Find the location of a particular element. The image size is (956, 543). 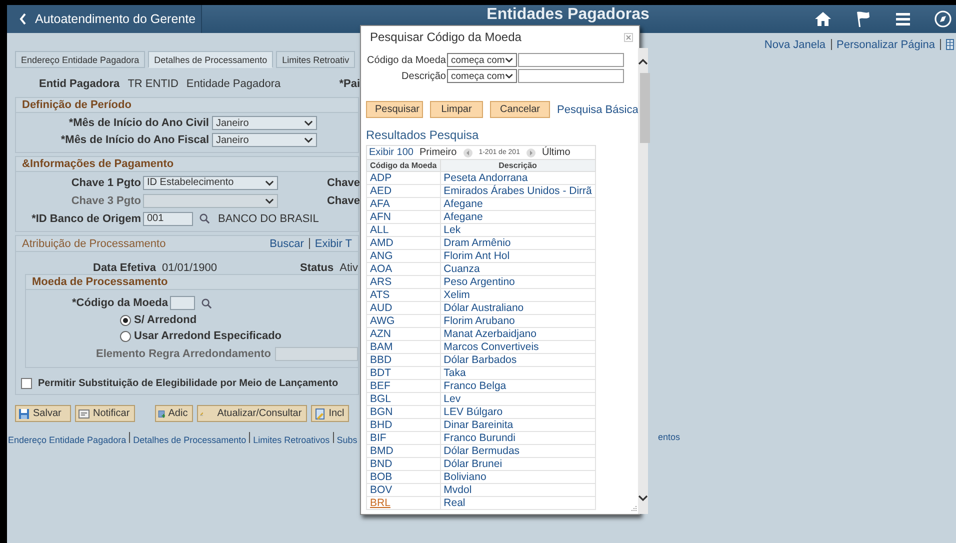

table-cell: Dólar Brunei is located at coordinates (518, 464).